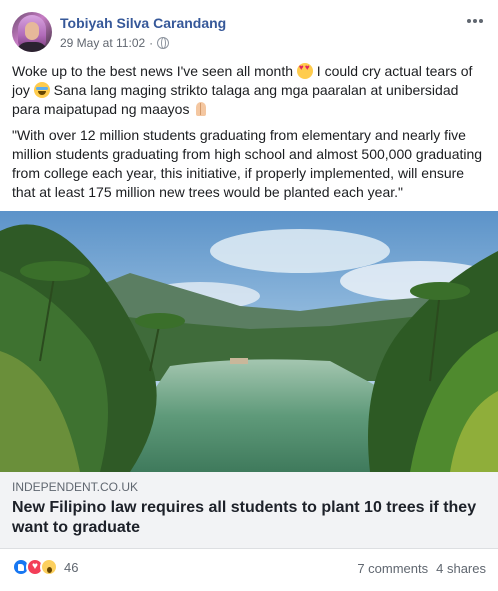  Describe the element at coordinates (163, 43) in the screenshot. I see `globe-icon` at that location.